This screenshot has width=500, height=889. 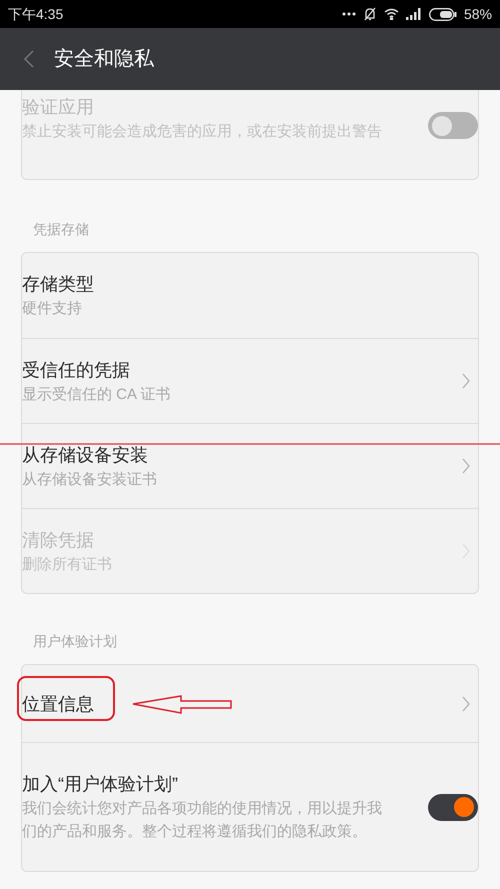 I want to click on row-title: 存储类型, so click(x=58, y=284).